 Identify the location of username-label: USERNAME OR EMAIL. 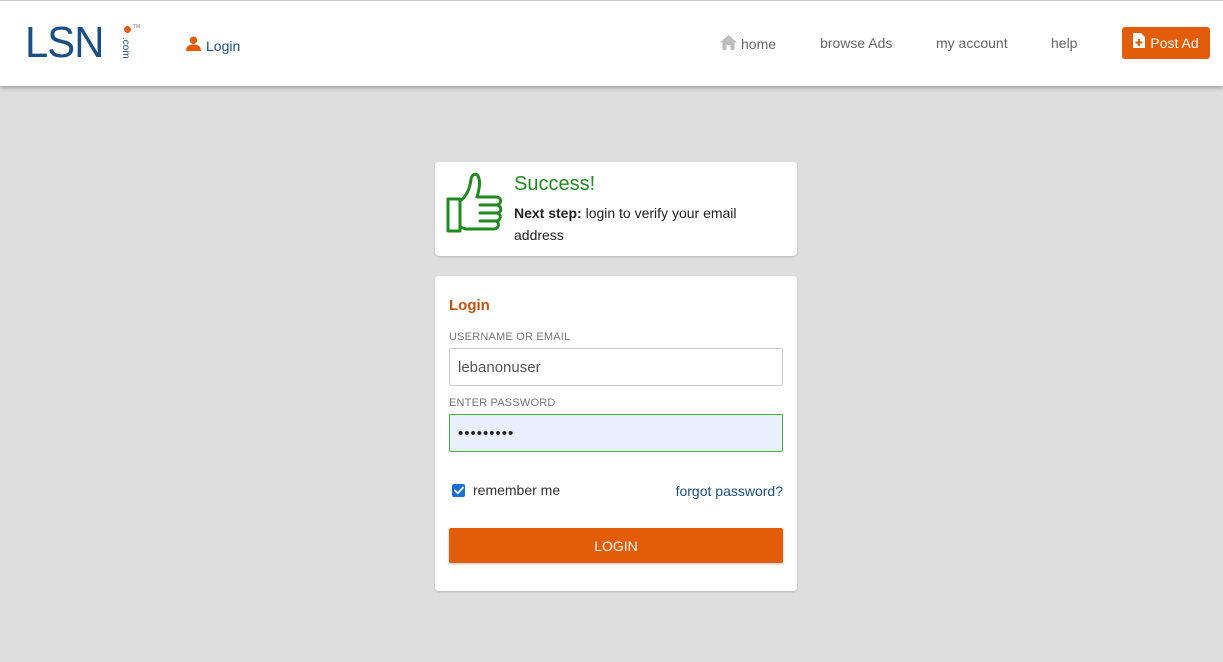
(510, 337).